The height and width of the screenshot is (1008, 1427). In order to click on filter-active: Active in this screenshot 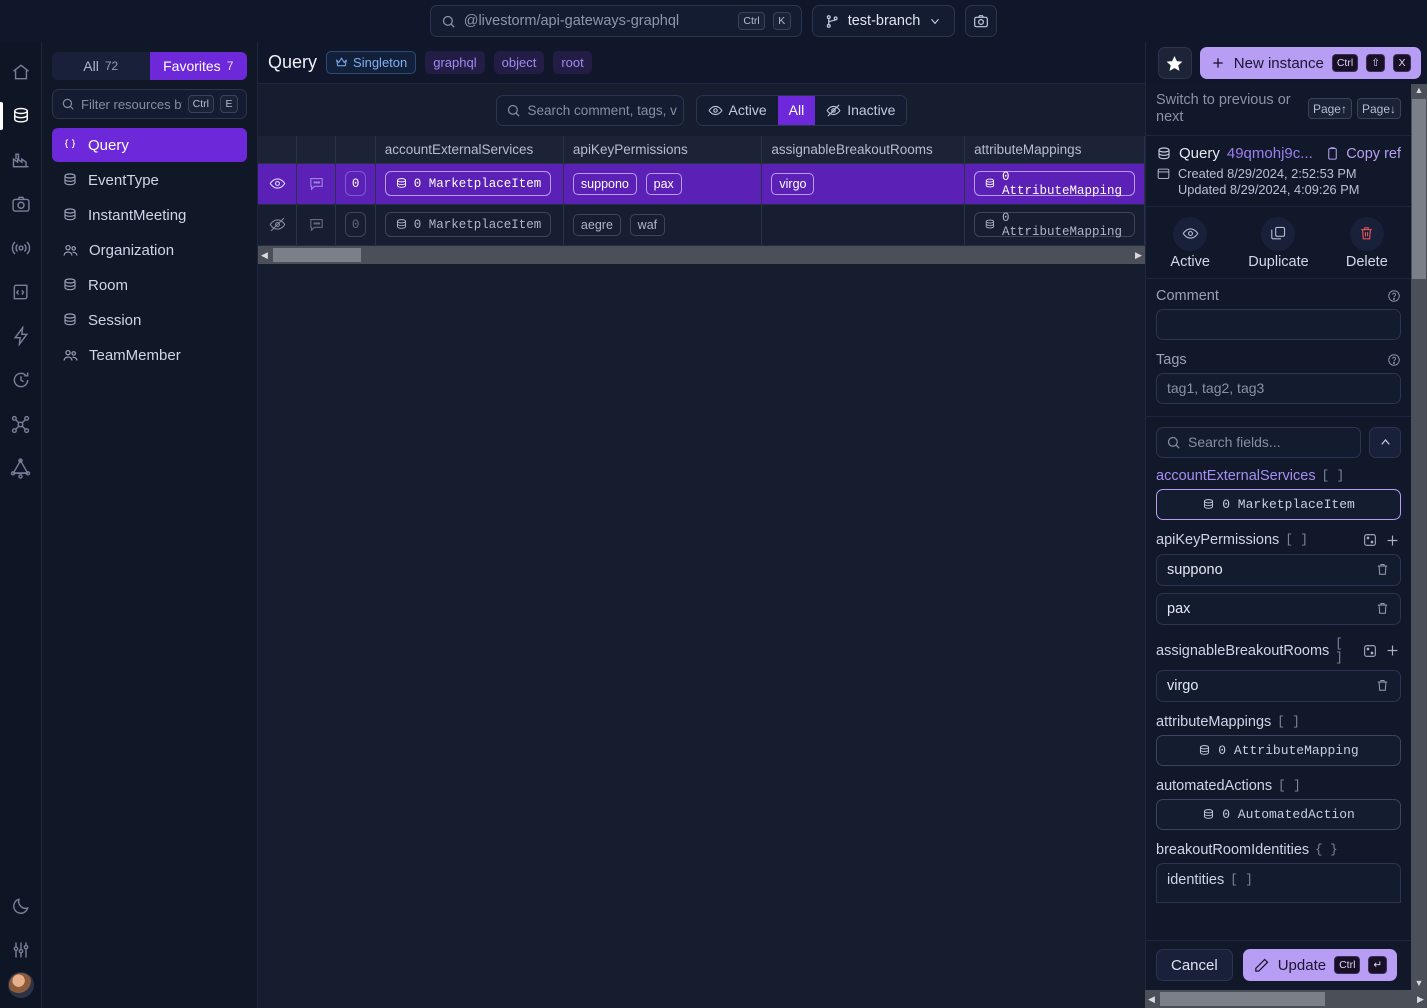, I will do `click(737, 110)`.